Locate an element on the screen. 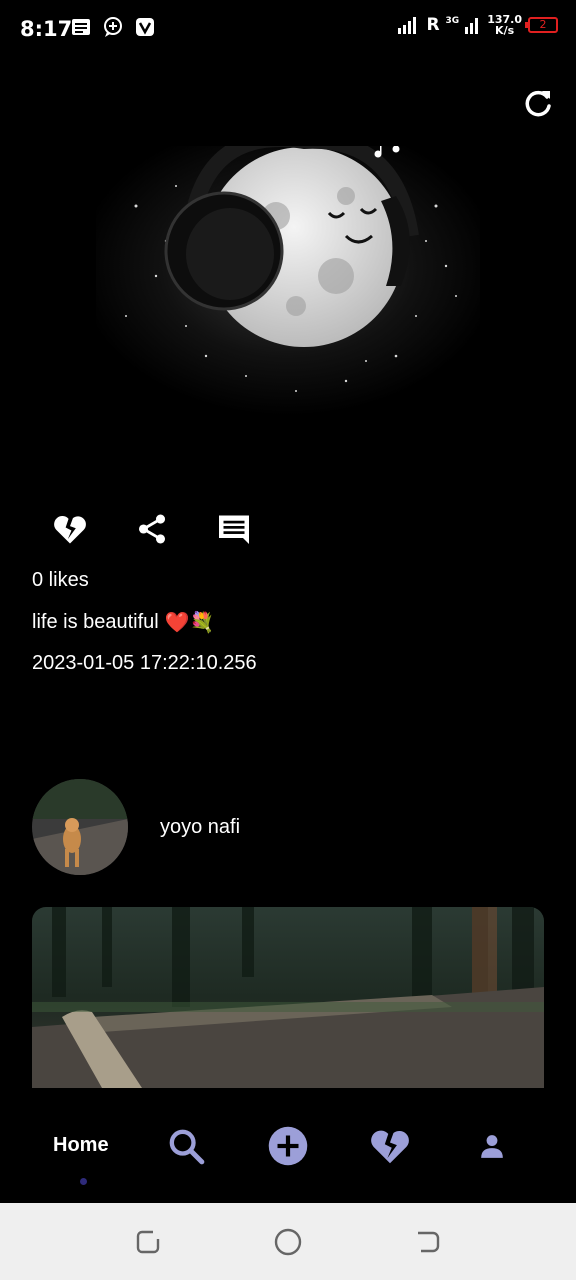 The width and height of the screenshot is (576, 1280). home-icon is located at coordinates (288, 1242).